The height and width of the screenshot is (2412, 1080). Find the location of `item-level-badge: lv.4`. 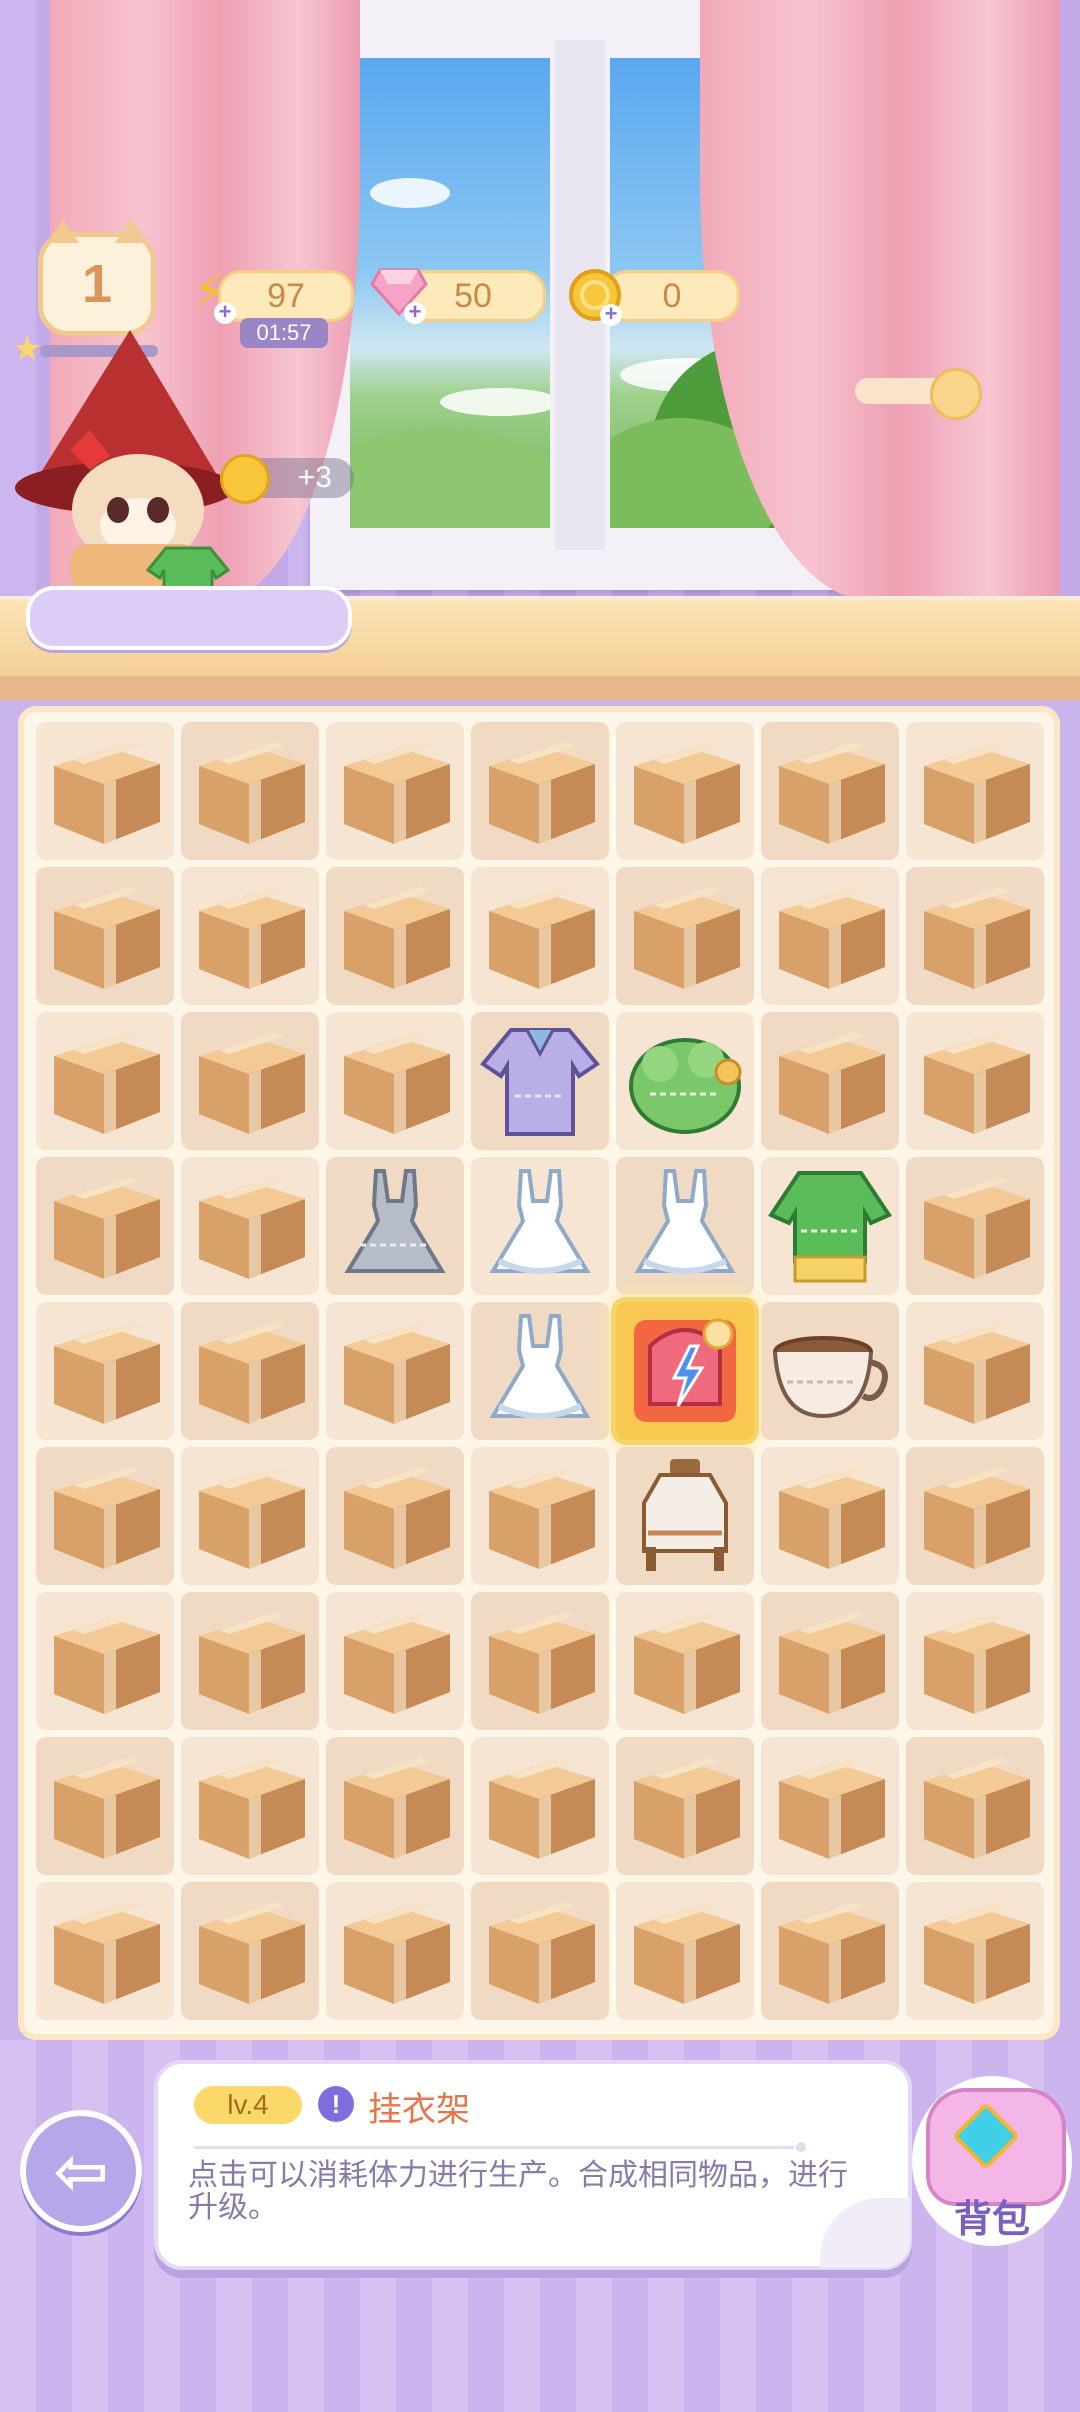

item-level-badge: lv.4 is located at coordinates (248, 2105).